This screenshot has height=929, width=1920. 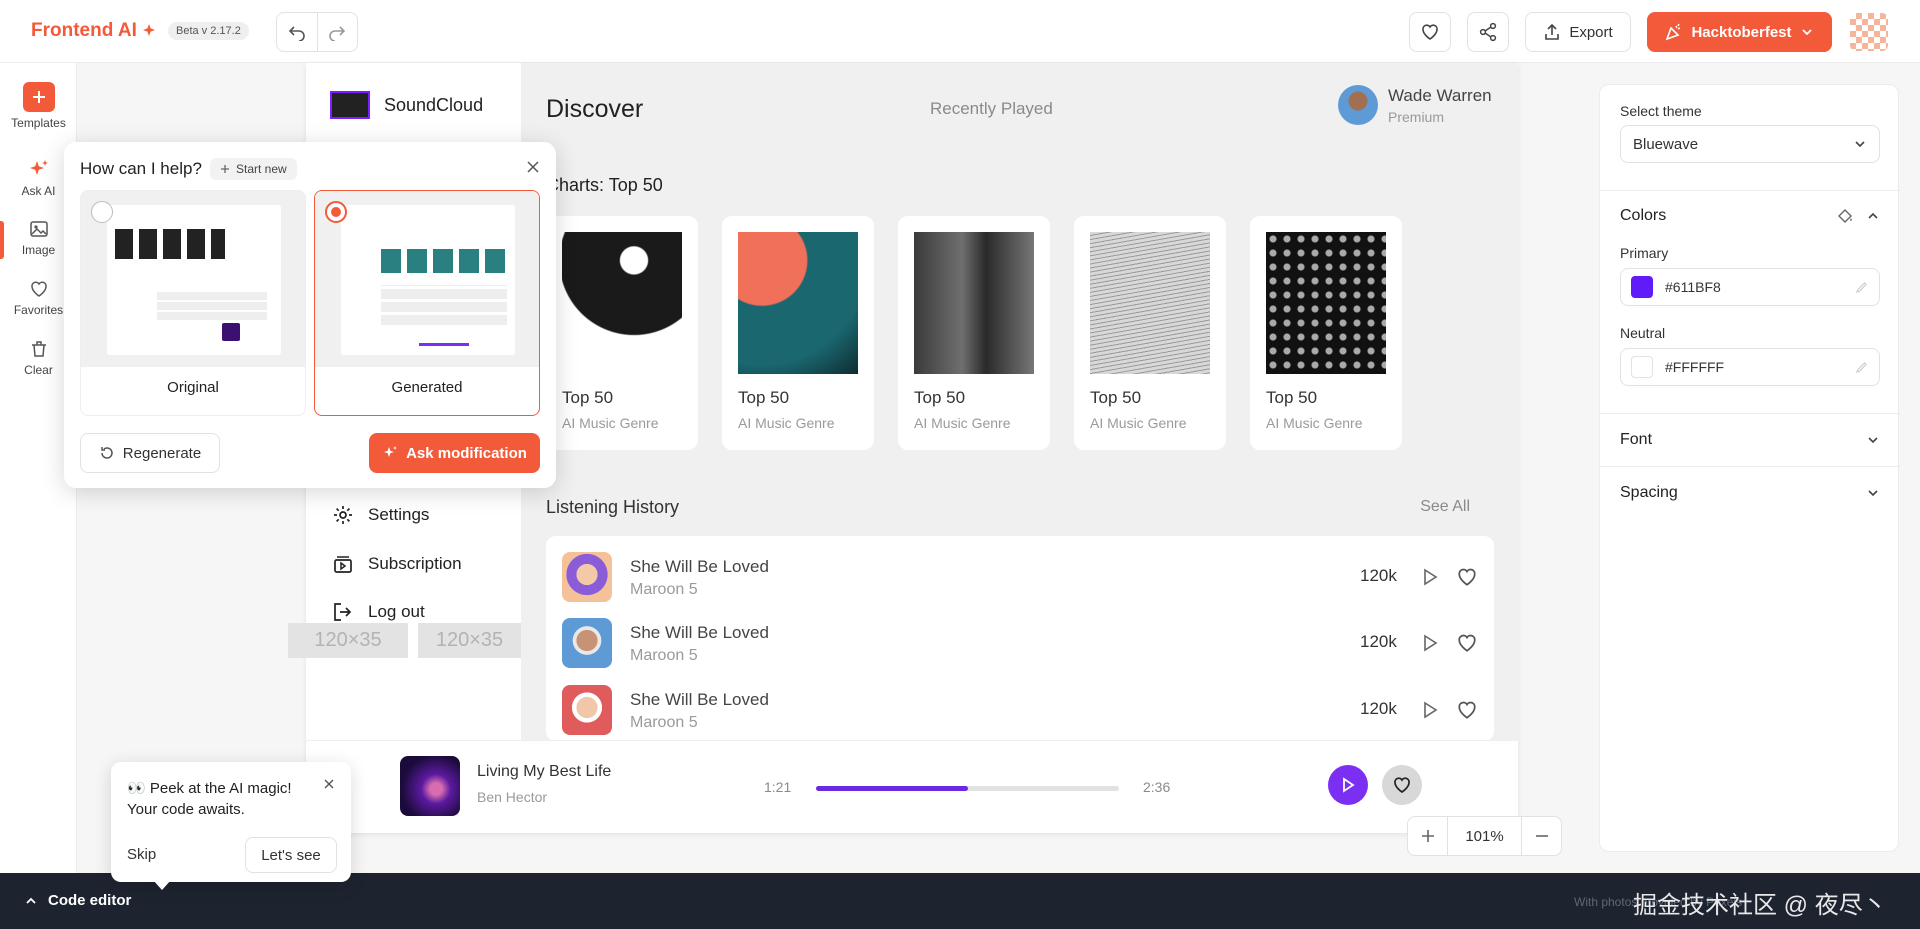 I want to click on font-section-header: Font, so click(x=1750, y=440).